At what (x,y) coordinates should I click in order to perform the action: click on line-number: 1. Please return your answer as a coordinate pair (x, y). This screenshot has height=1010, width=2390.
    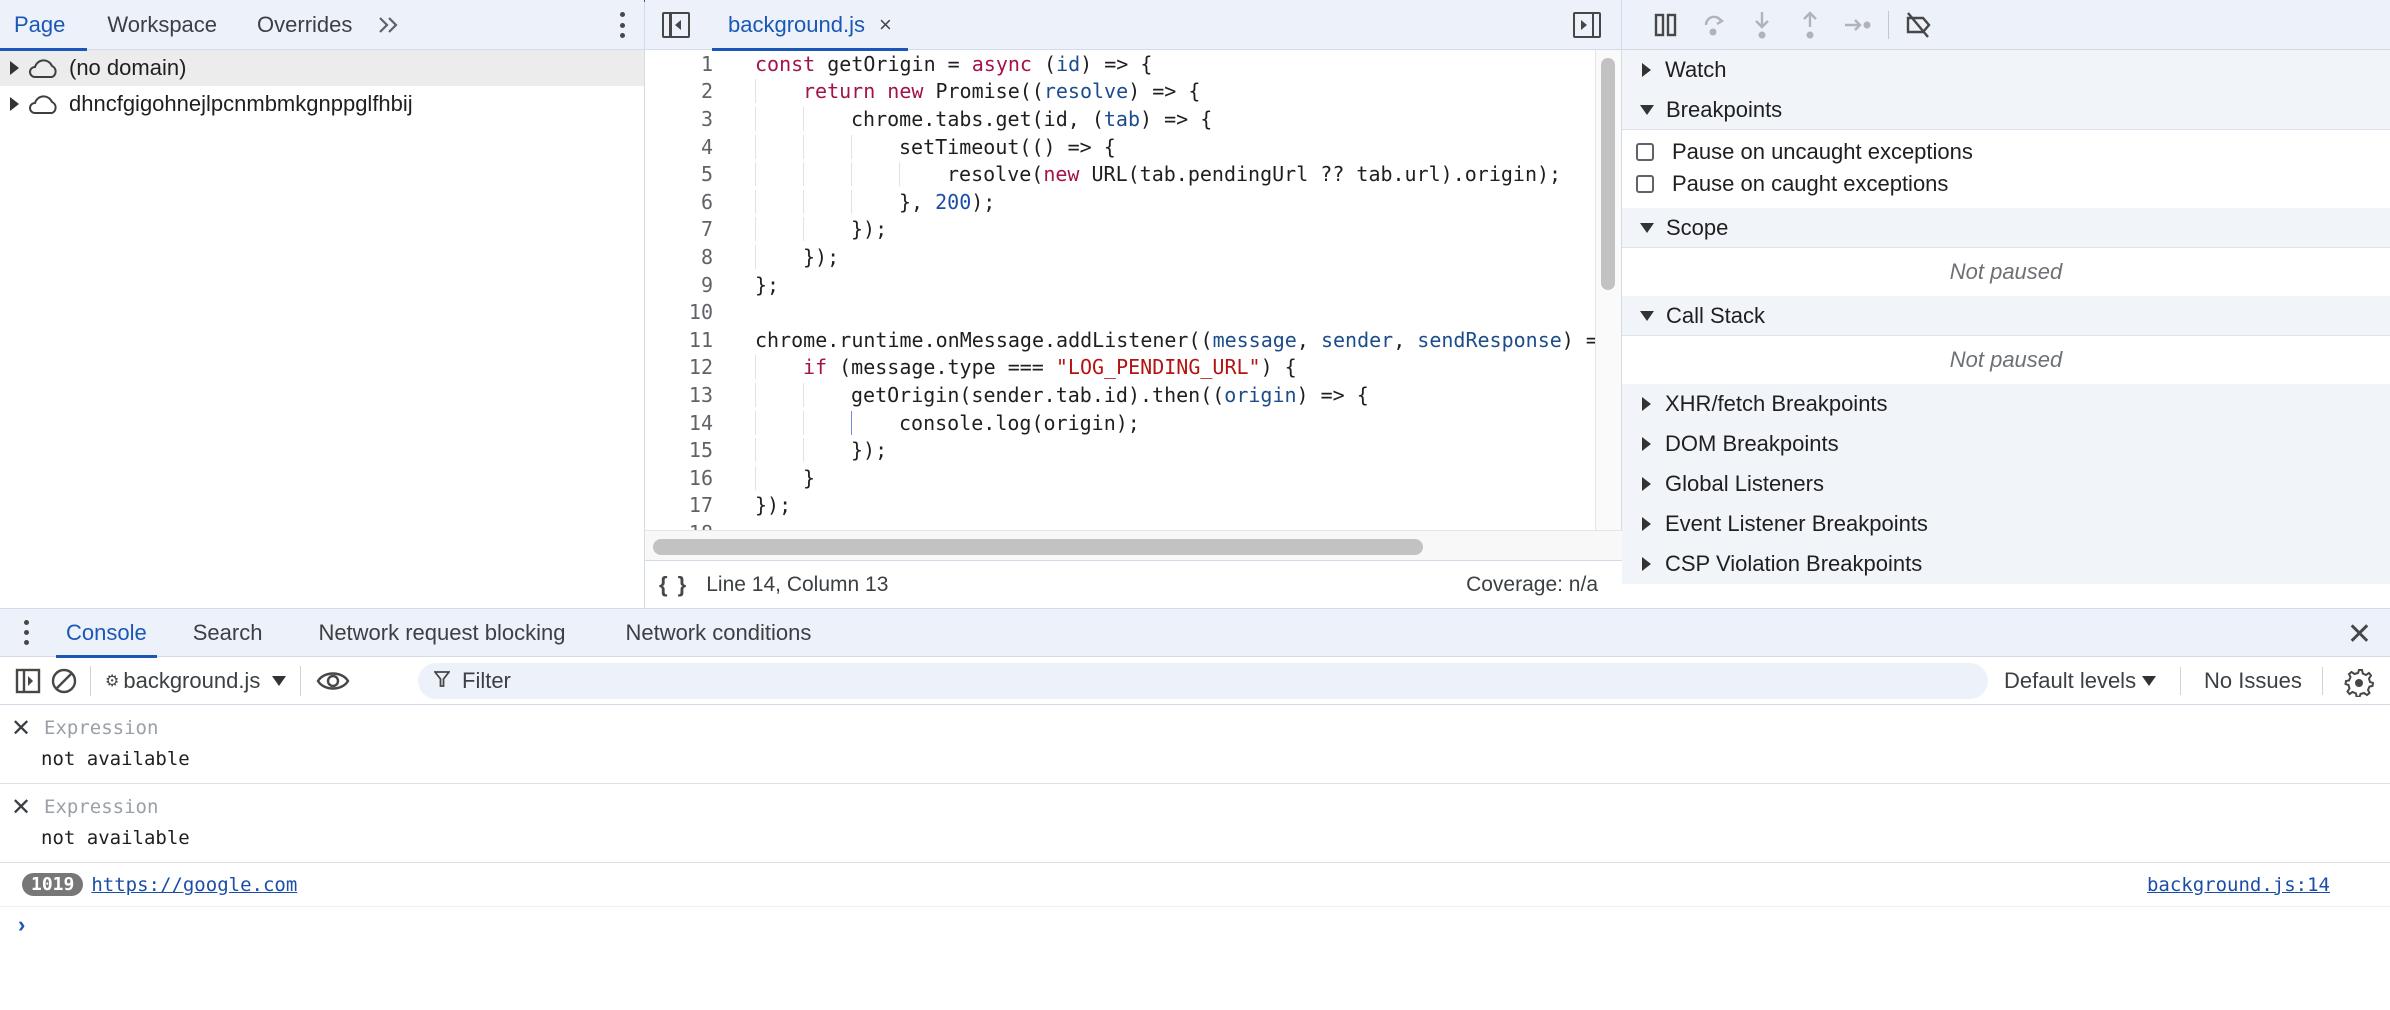
    Looking at the image, I should click on (679, 64).